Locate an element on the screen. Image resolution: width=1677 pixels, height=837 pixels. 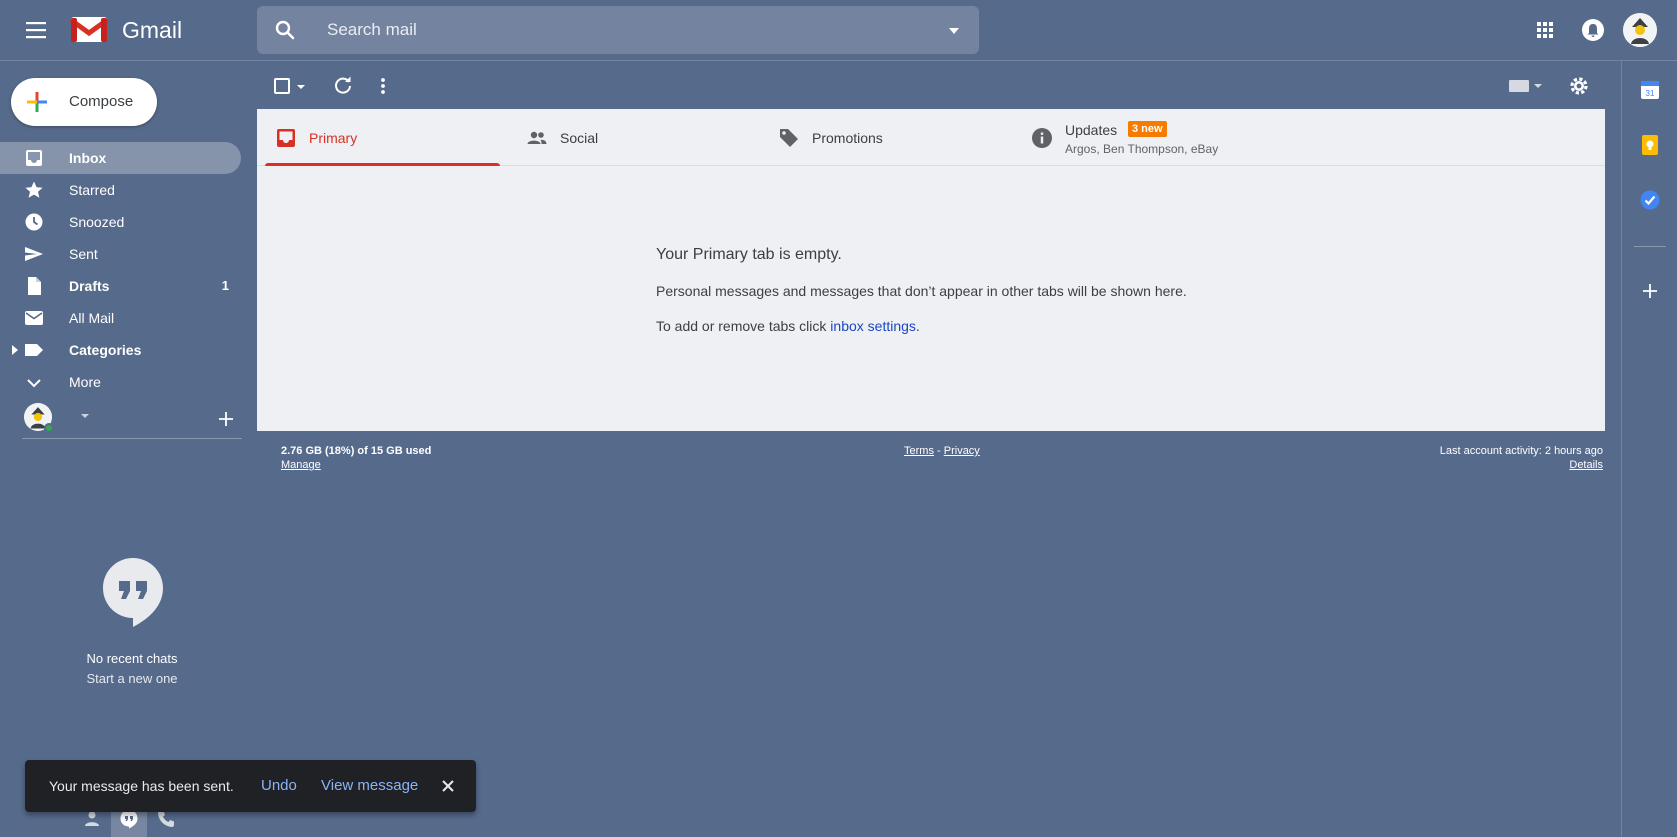
top-header: Gmail is located at coordinates (838, 30).